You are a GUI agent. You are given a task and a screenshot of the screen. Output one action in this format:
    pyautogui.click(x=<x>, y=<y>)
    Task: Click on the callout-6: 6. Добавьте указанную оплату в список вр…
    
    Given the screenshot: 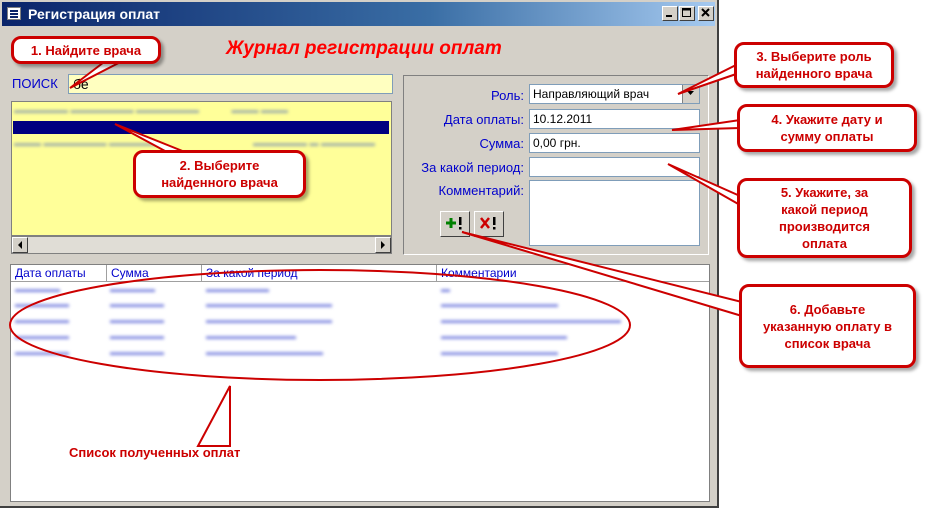 What is the action you would take?
    pyautogui.click(x=827, y=326)
    